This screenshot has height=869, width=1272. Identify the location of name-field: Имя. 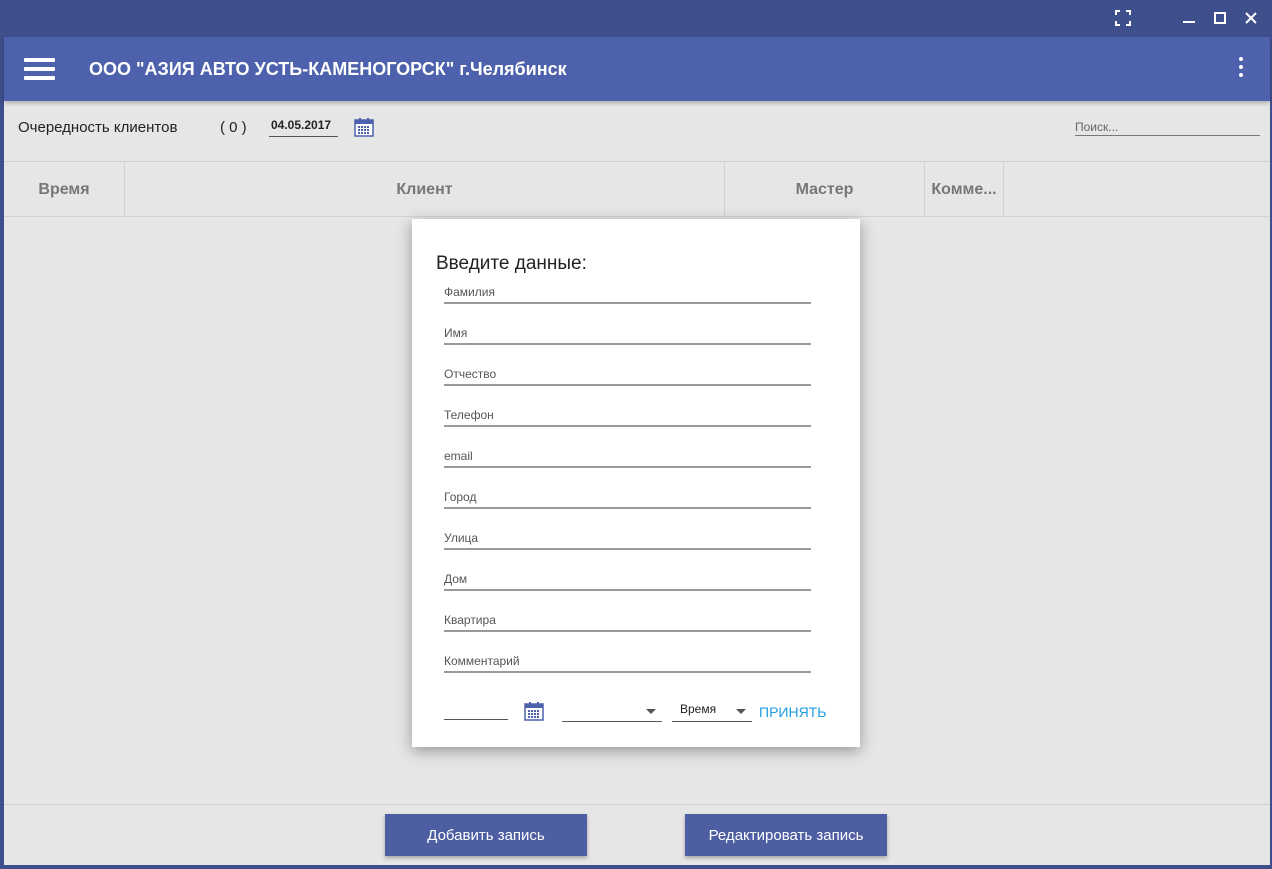
(627, 335).